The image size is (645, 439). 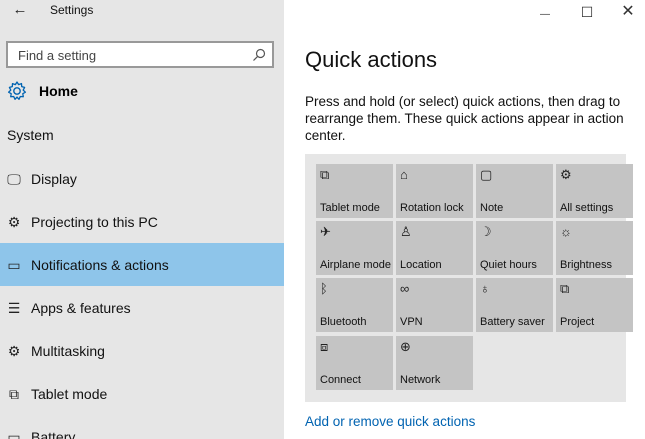 I want to click on sidebar-item-label: Multitasking, so click(x=68, y=350).